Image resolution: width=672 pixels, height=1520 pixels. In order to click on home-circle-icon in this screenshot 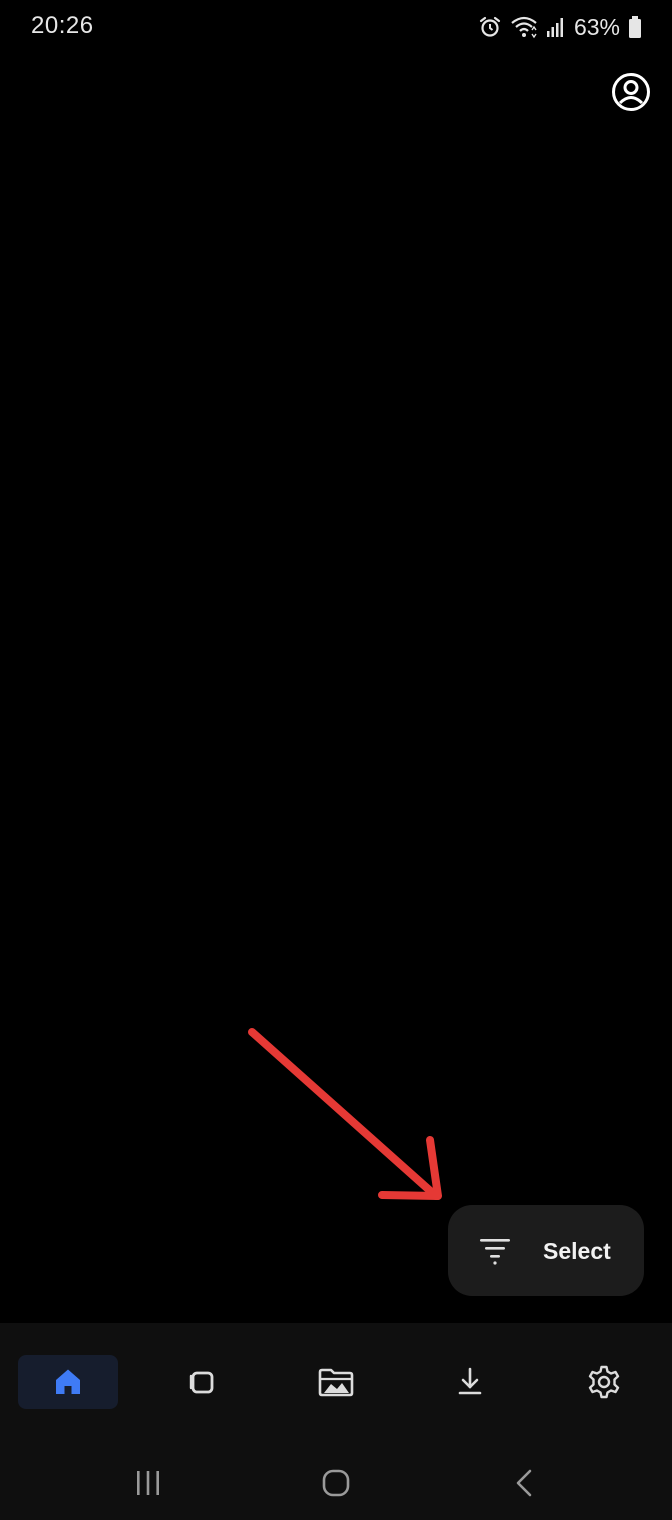, I will do `click(336, 1483)`.